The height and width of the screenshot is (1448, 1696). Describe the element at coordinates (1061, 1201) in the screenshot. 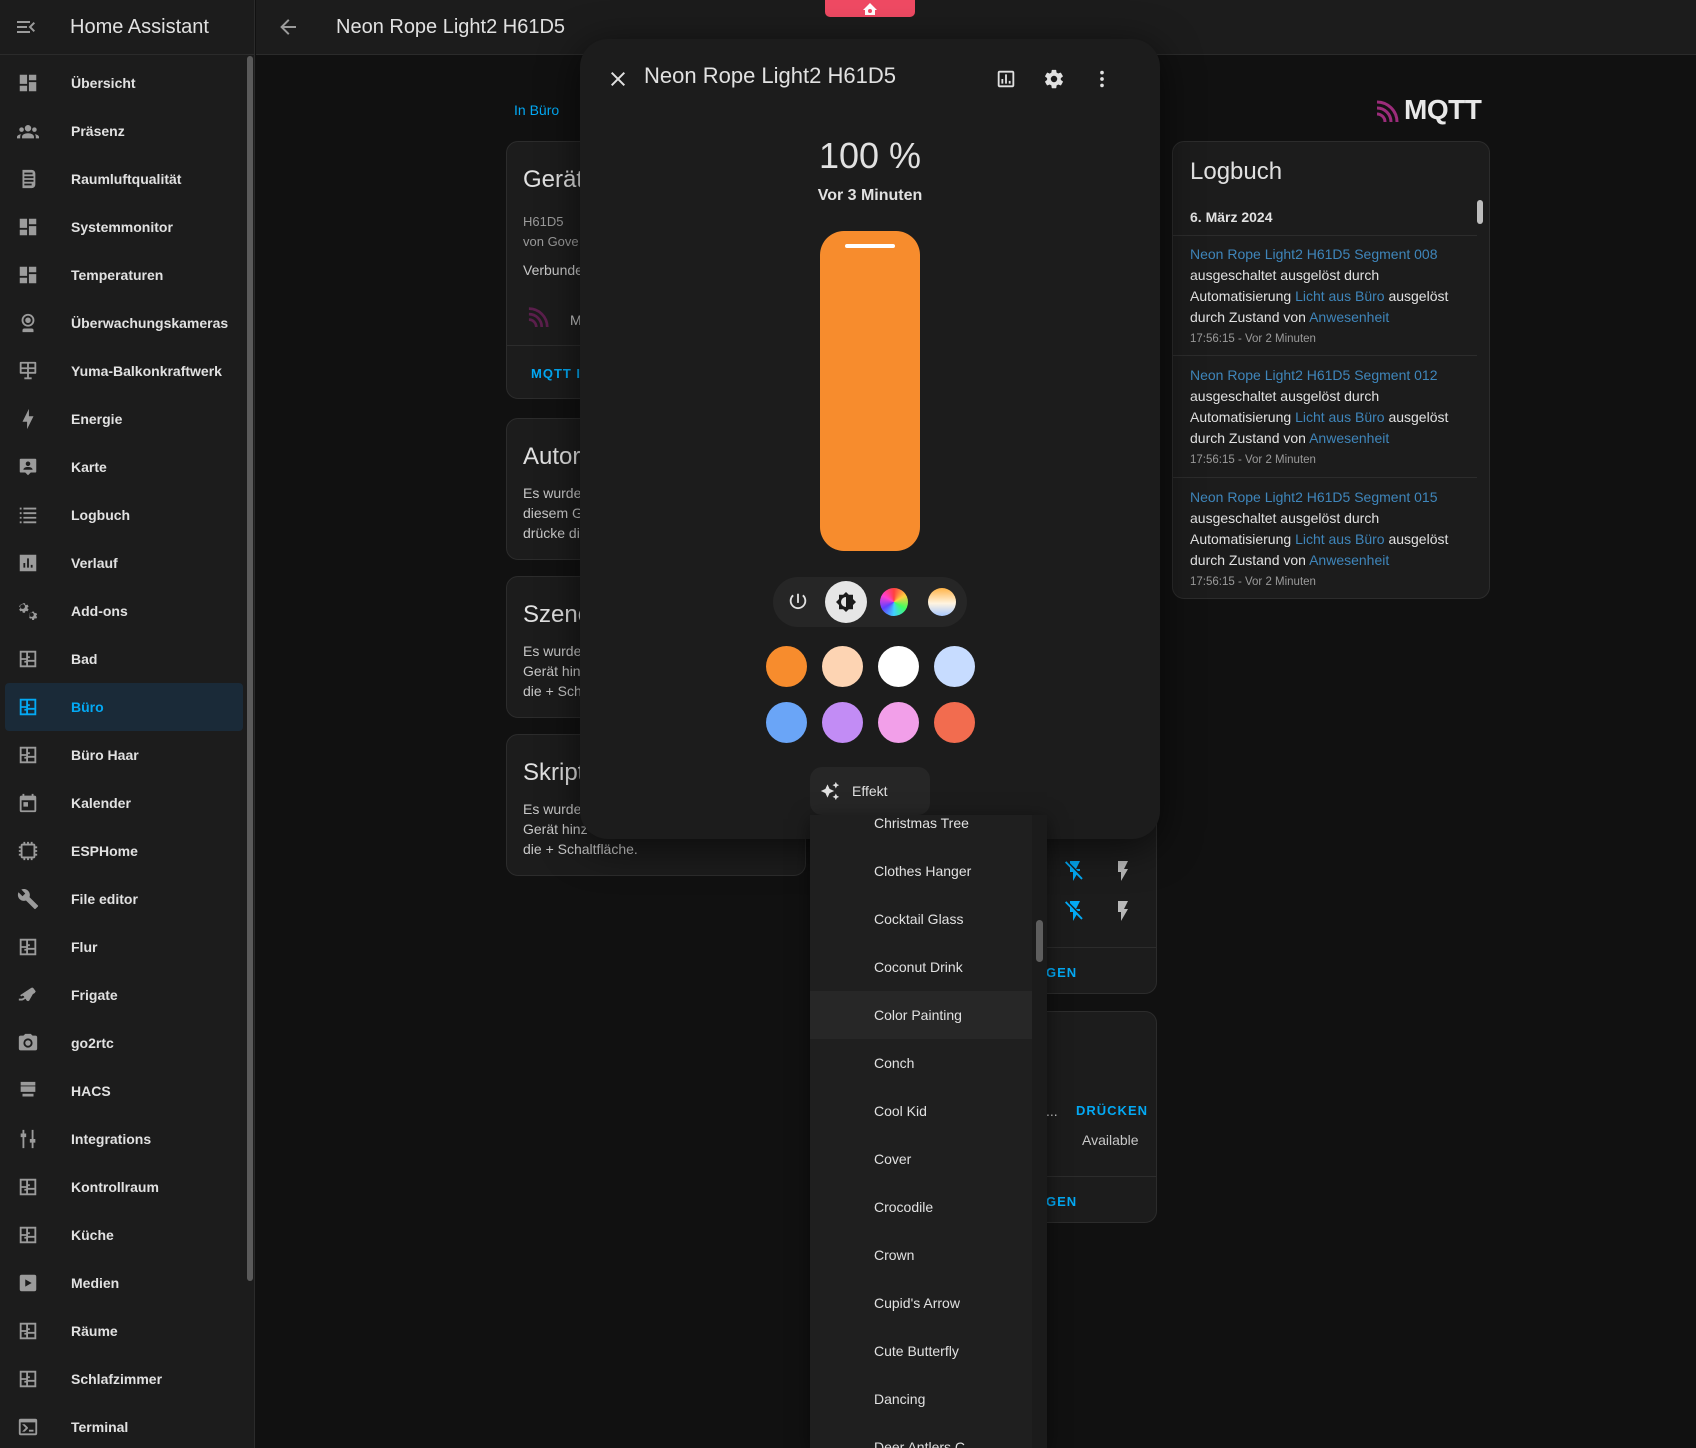

I see `diag-more-link: GEN` at that location.